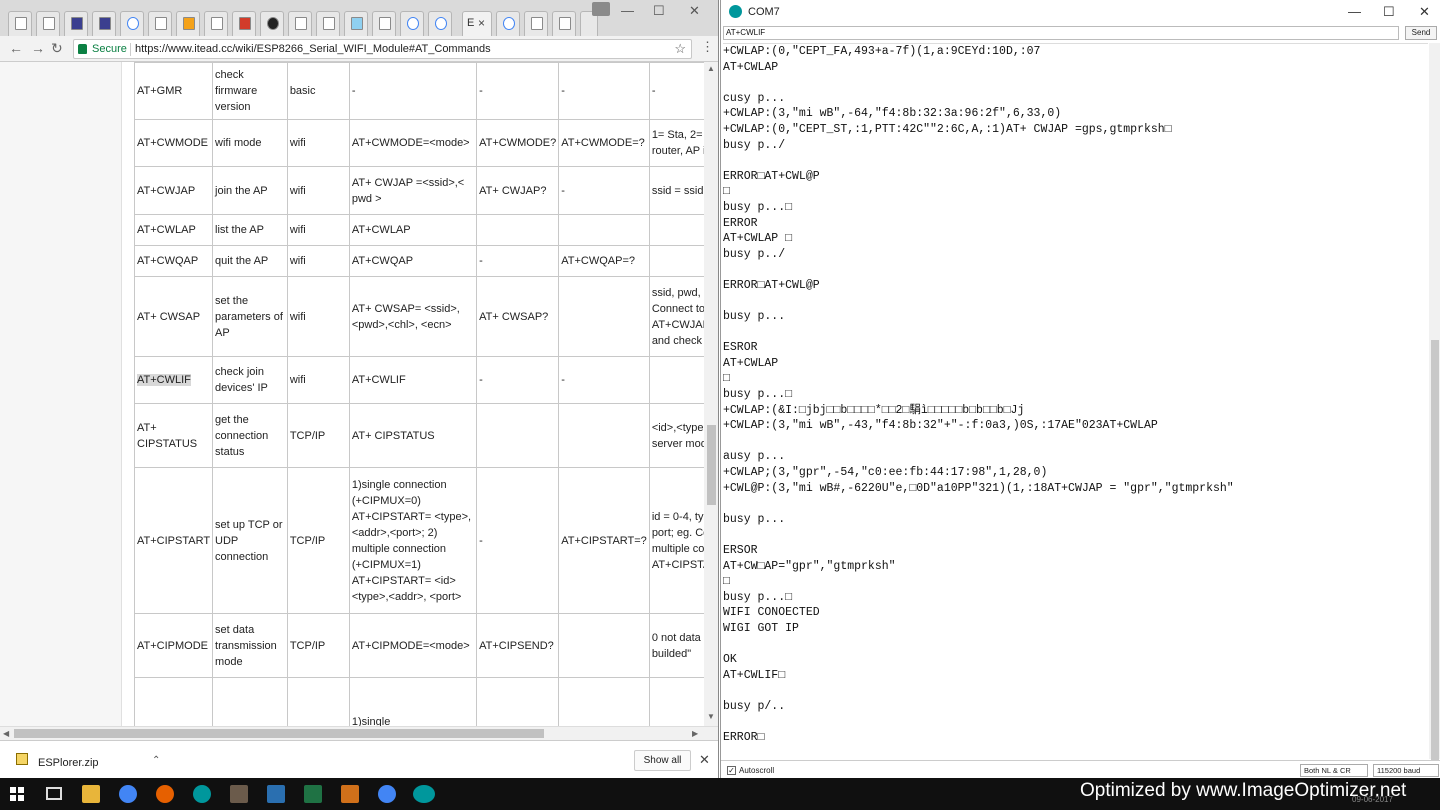 The height and width of the screenshot is (810, 1440). What do you see at coordinates (771, 176) in the screenshot?
I see `output-line: ERROR□AT+CWL@P` at bounding box center [771, 176].